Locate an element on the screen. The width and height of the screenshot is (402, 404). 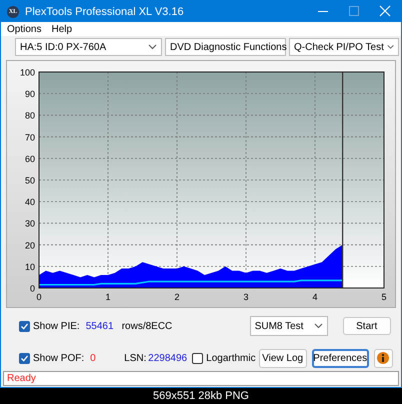
action-button: Preferences is located at coordinates (340, 358).